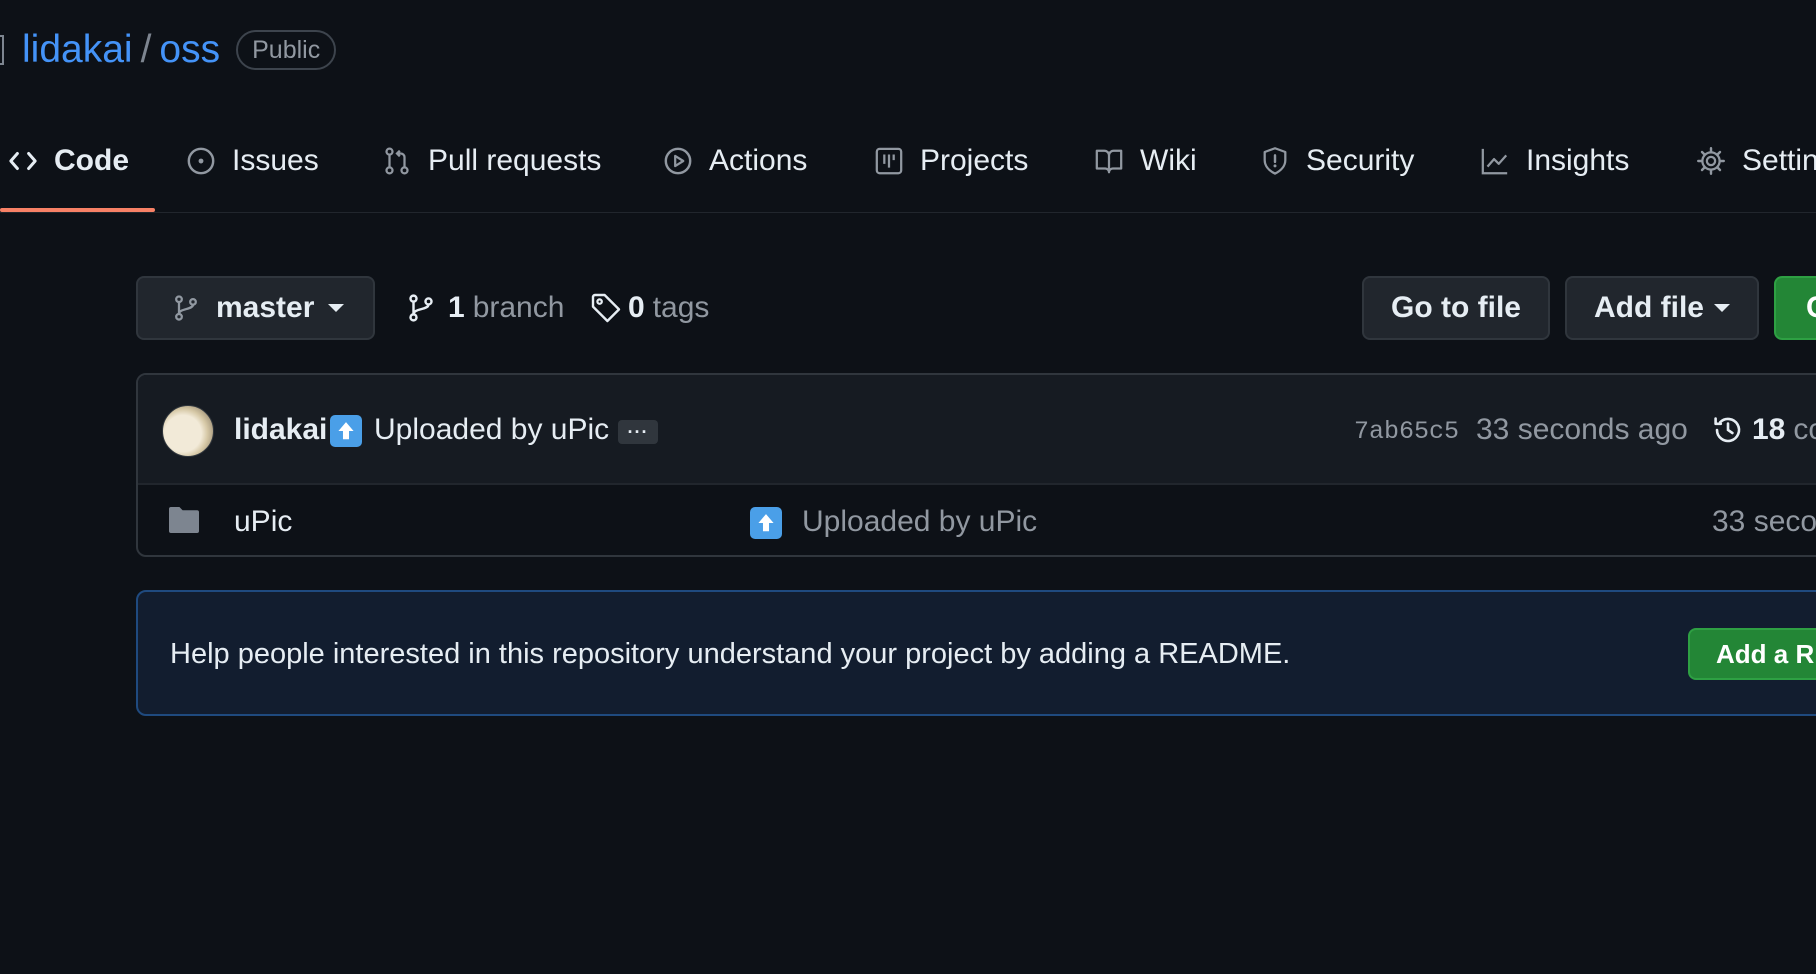  I want to click on commit-sha-link: 7ab65c5, so click(1406, 431).